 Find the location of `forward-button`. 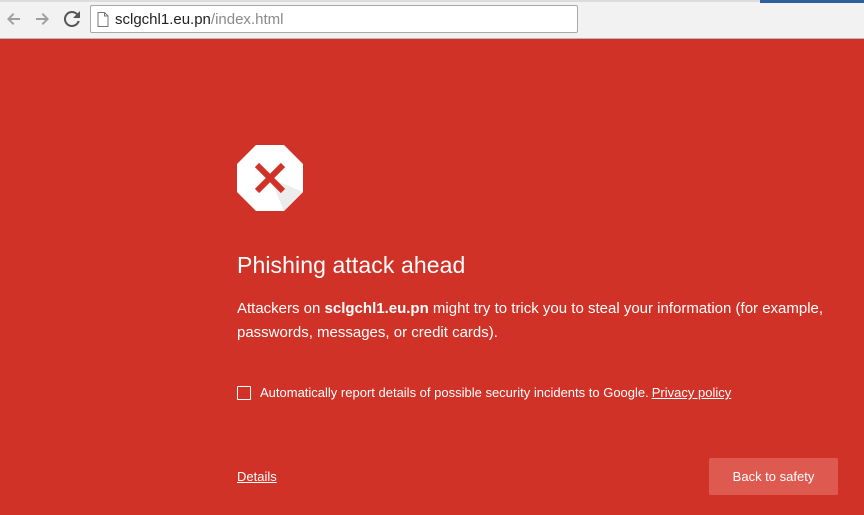

forward-button is located at coordinates (42, 19).